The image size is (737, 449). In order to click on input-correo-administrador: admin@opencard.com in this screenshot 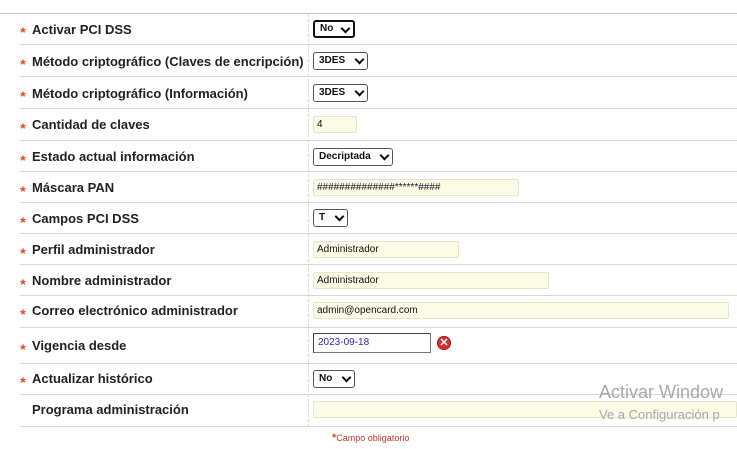, I will do `click(521, 310)`.